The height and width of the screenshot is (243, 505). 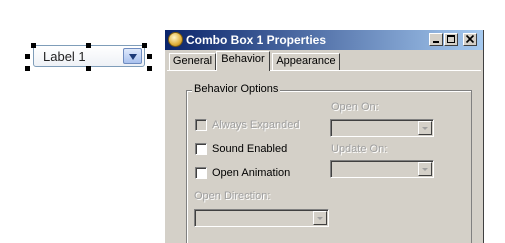 I want to click on selection-handle-bottom-left, so click(x=27, y=68).